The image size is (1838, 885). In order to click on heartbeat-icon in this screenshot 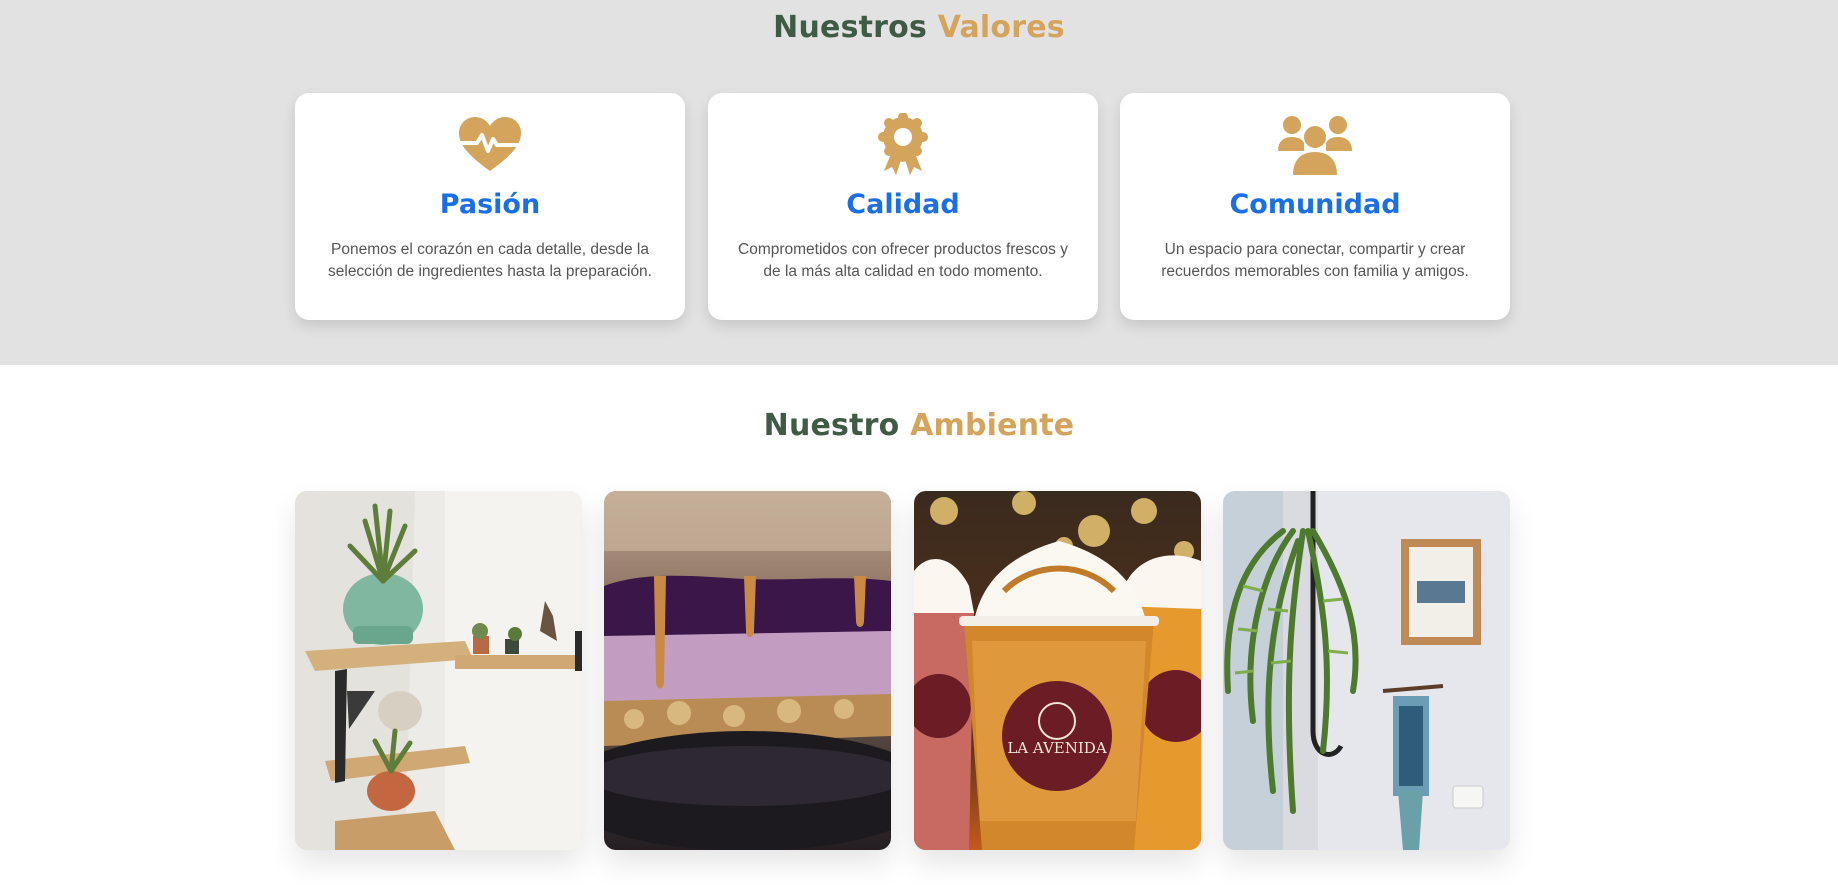, I will do `click(490, 145)`.